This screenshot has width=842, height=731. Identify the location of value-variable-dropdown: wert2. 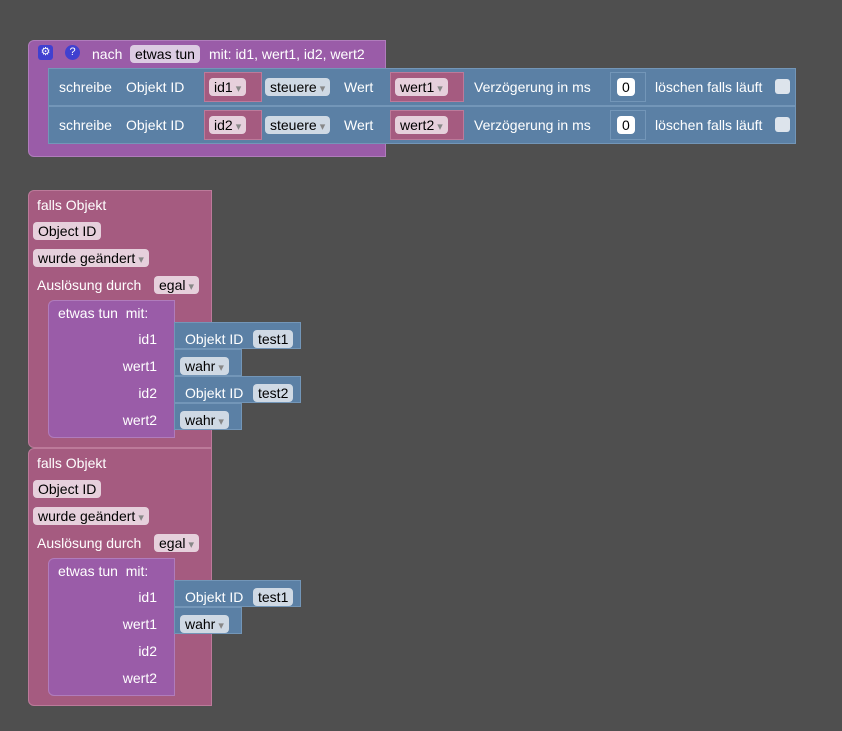
(421, 125).